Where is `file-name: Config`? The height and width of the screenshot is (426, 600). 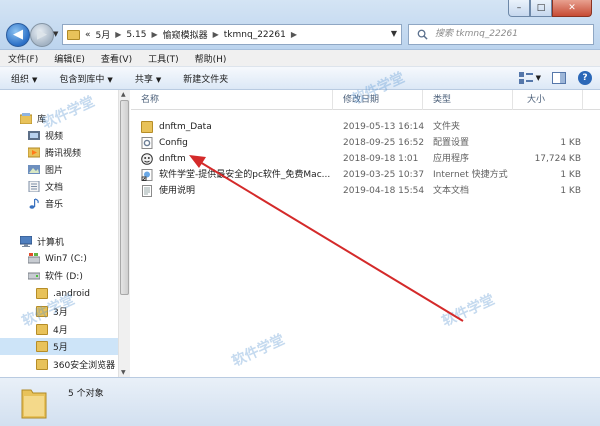 file-name: Config is located at coordinates (173, 143).